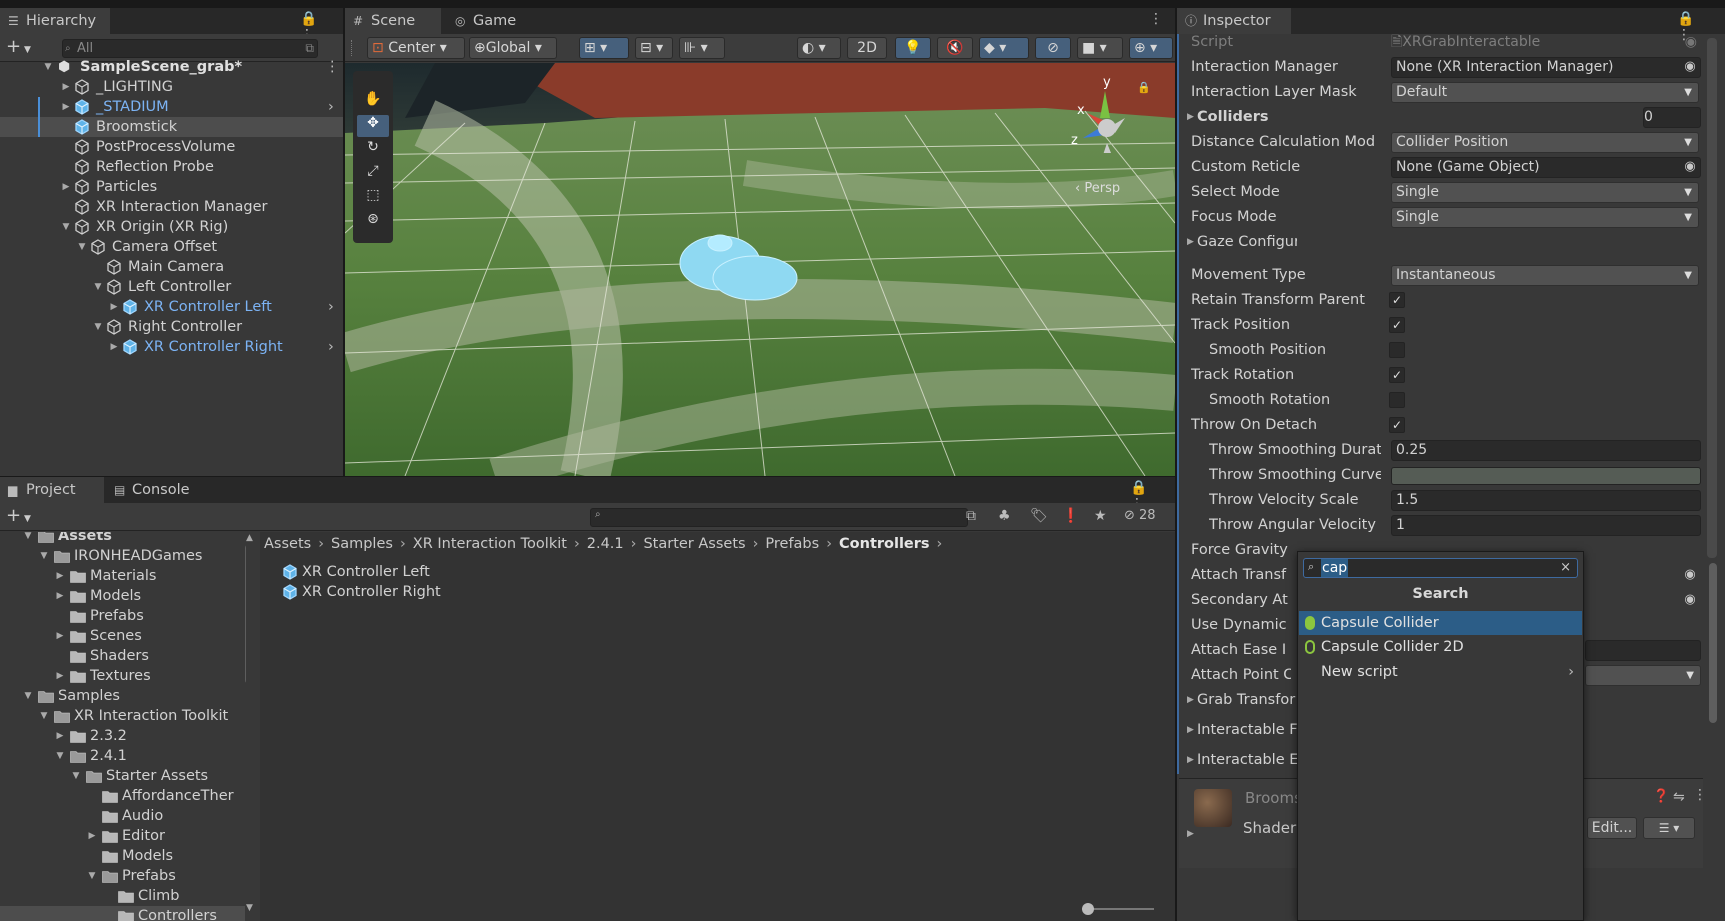 The image size is (1725, 921). Describe the element at coordinates (1440, 672) in the screenshot. I see `component-item-new-script: New script ›` at that location.